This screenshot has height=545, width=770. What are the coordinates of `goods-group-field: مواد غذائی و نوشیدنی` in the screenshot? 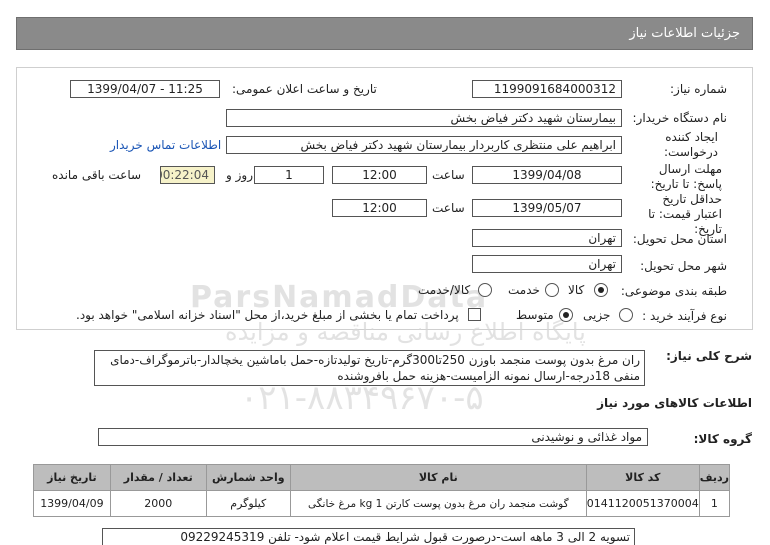 It's located at (373, 437).